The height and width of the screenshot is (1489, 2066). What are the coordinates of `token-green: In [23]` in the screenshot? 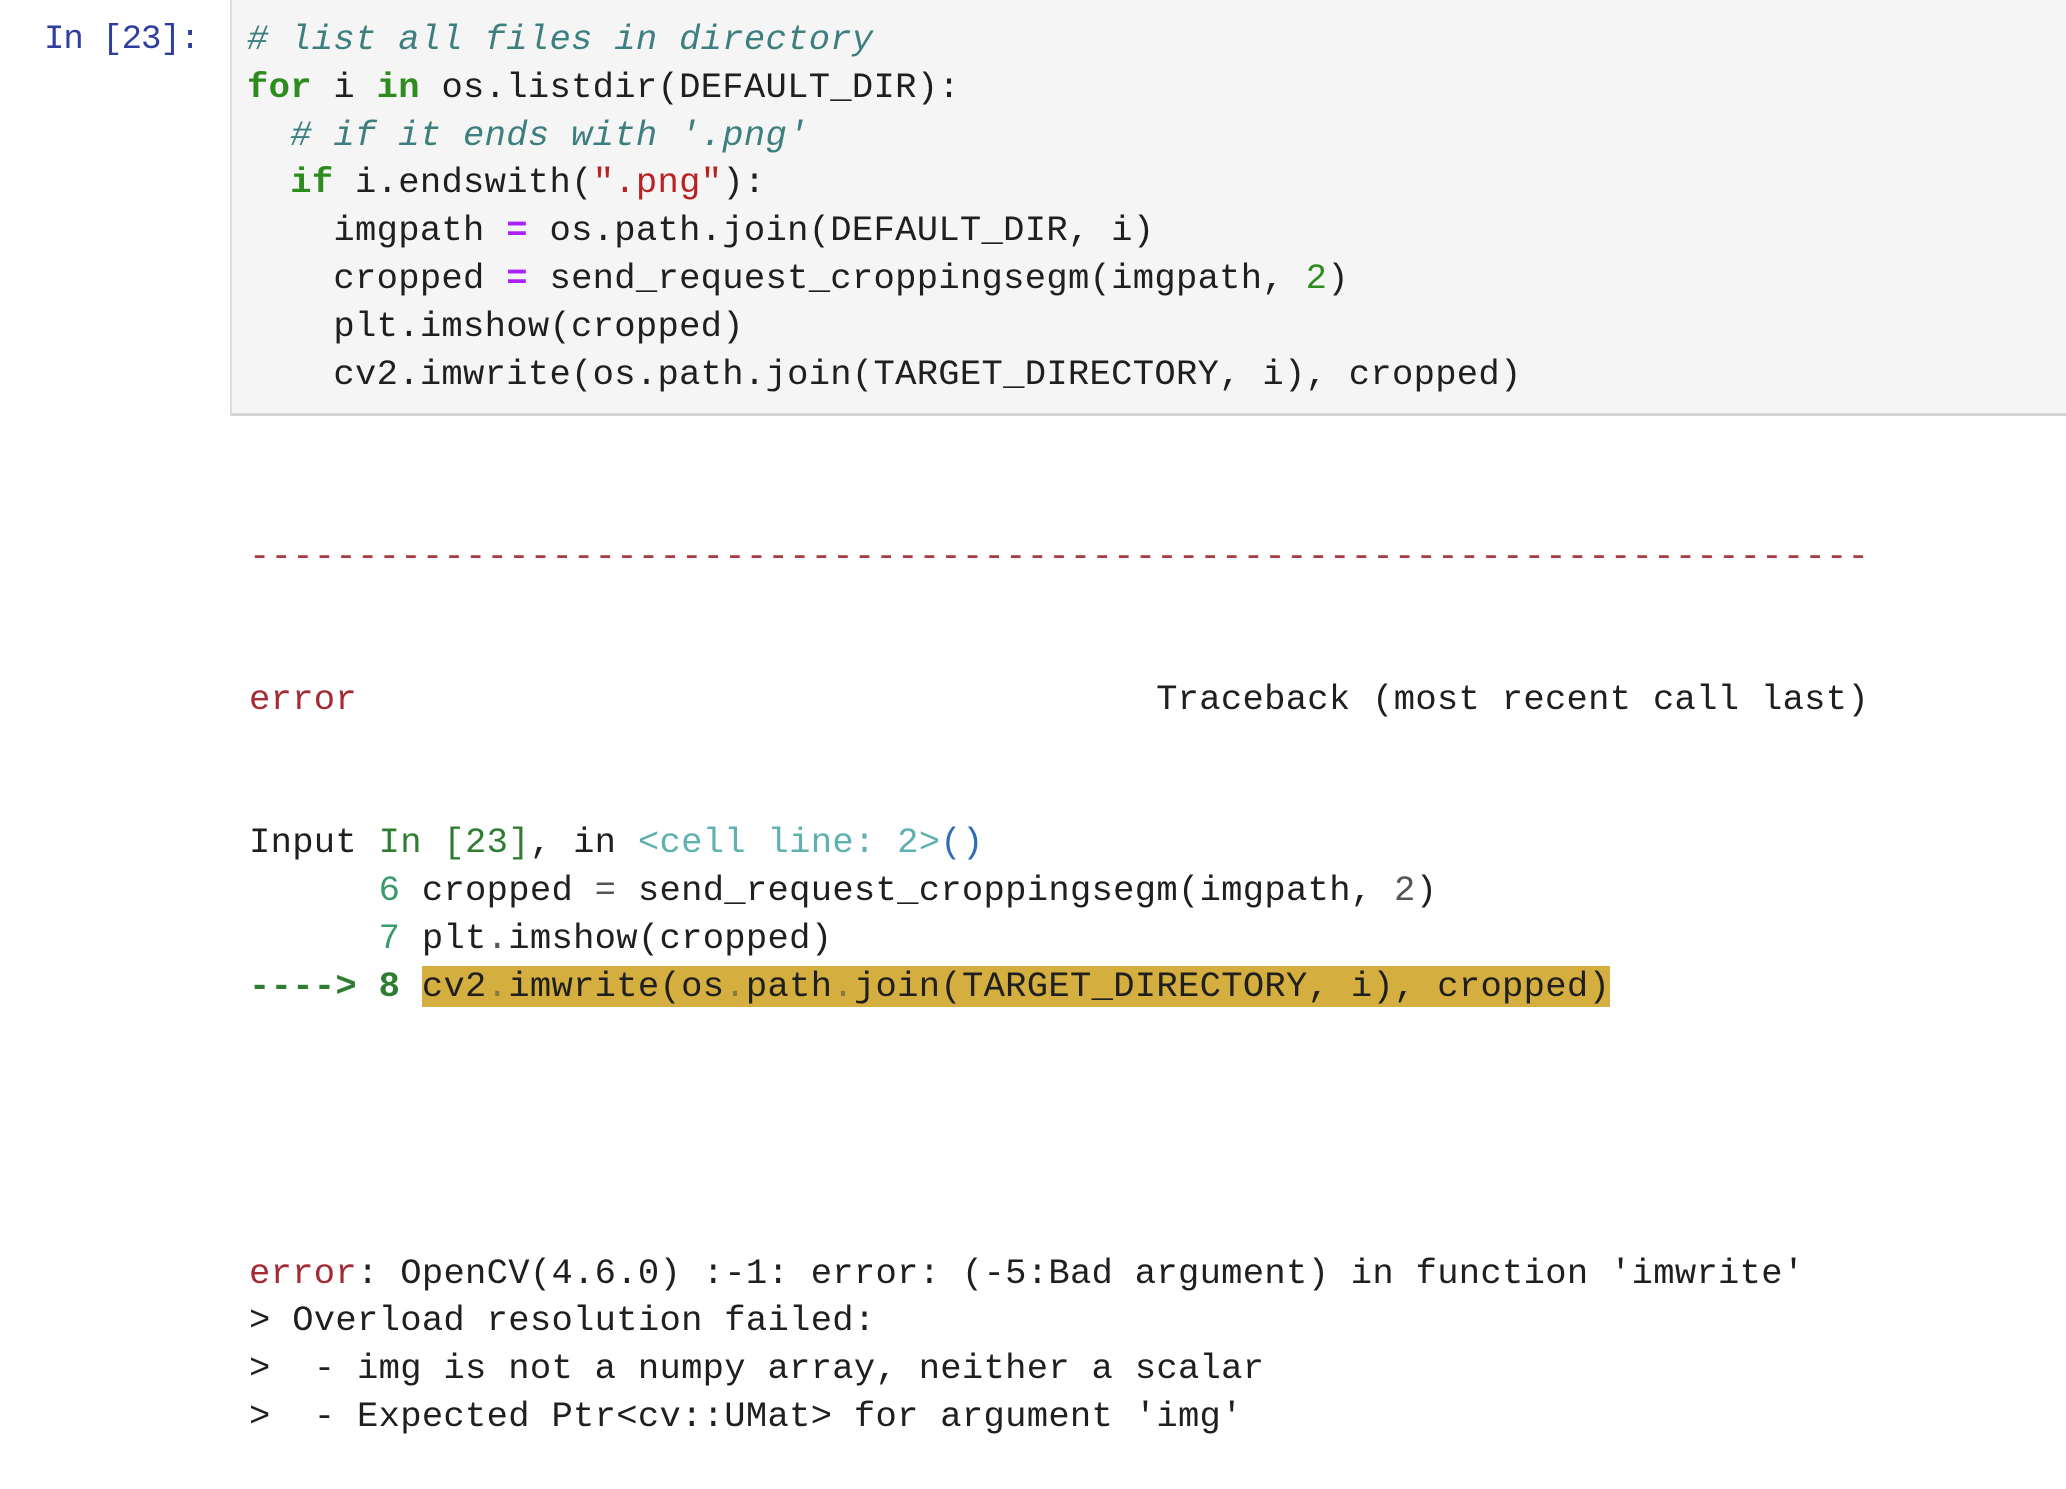 It's located at (454, 843).